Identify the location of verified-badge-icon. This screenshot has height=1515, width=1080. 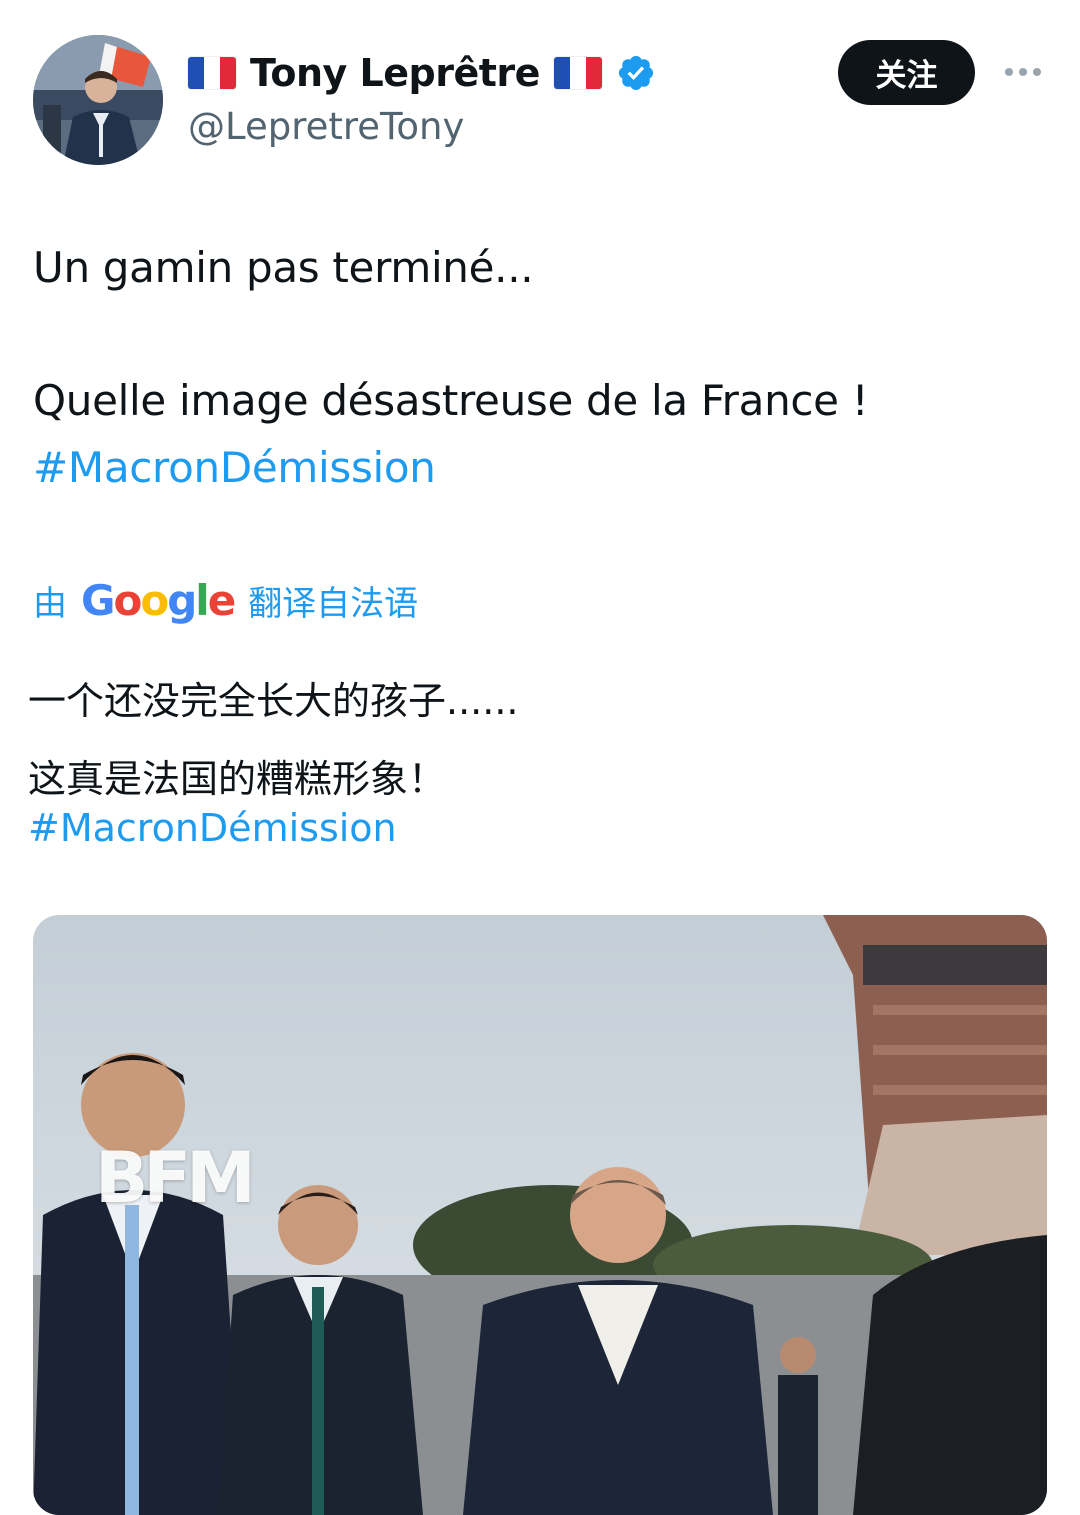
(636, 73).